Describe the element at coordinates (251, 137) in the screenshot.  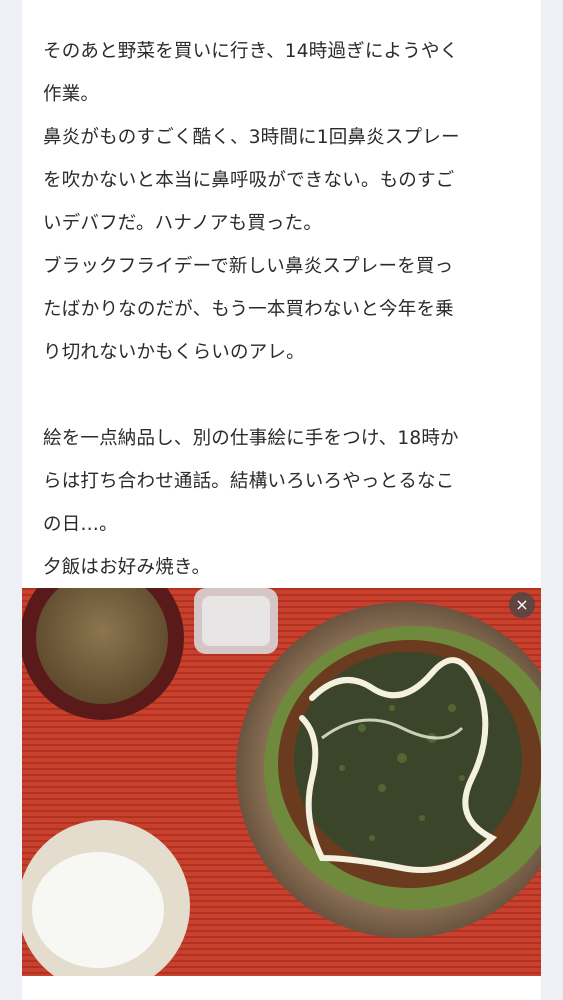
I see `text-line: 鼻炎がものすごく酷く、3時間に1回鼻炎スプレー` at that location.